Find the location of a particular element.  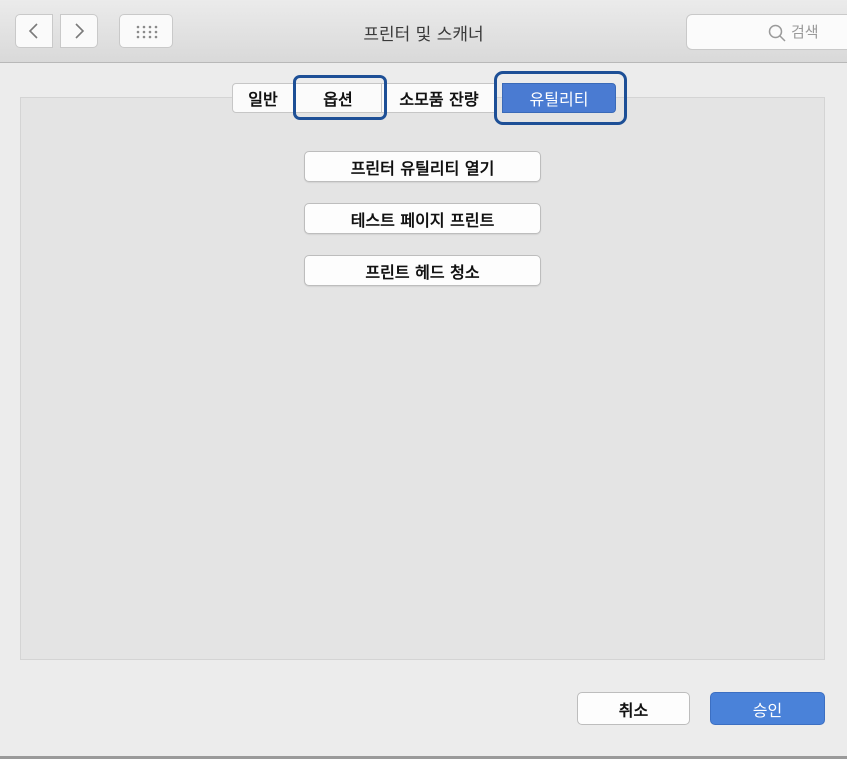

tab-utility: 유틸리티 is located at coordinates (559, 98).